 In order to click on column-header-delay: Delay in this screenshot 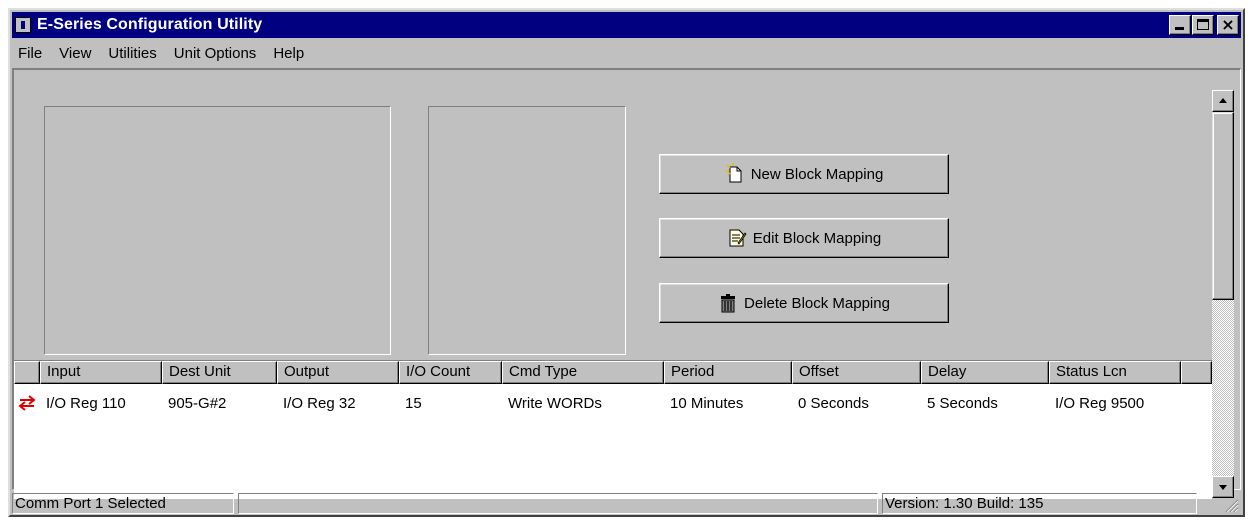, I will do `click(985, 372)`.